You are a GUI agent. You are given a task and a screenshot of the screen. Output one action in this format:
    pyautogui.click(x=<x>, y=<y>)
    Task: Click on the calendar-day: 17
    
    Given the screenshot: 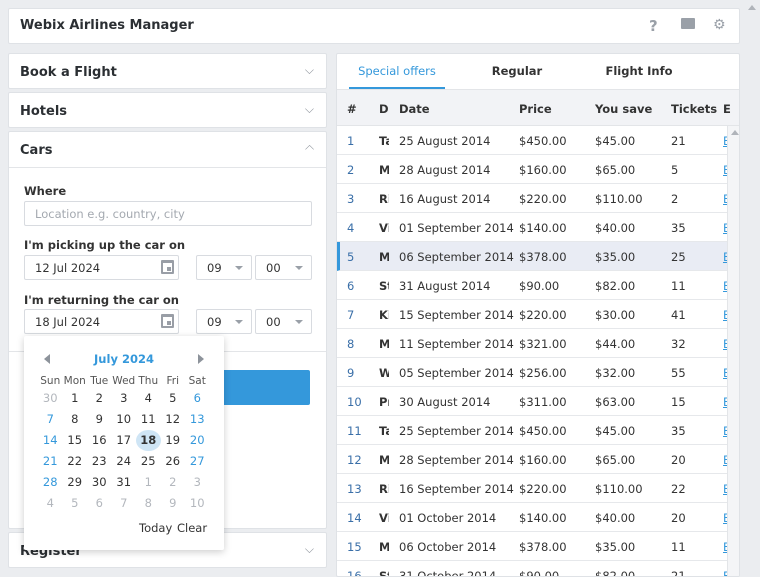 What is the action you would take?
    pyautogui.click(x=124, y=440)
    